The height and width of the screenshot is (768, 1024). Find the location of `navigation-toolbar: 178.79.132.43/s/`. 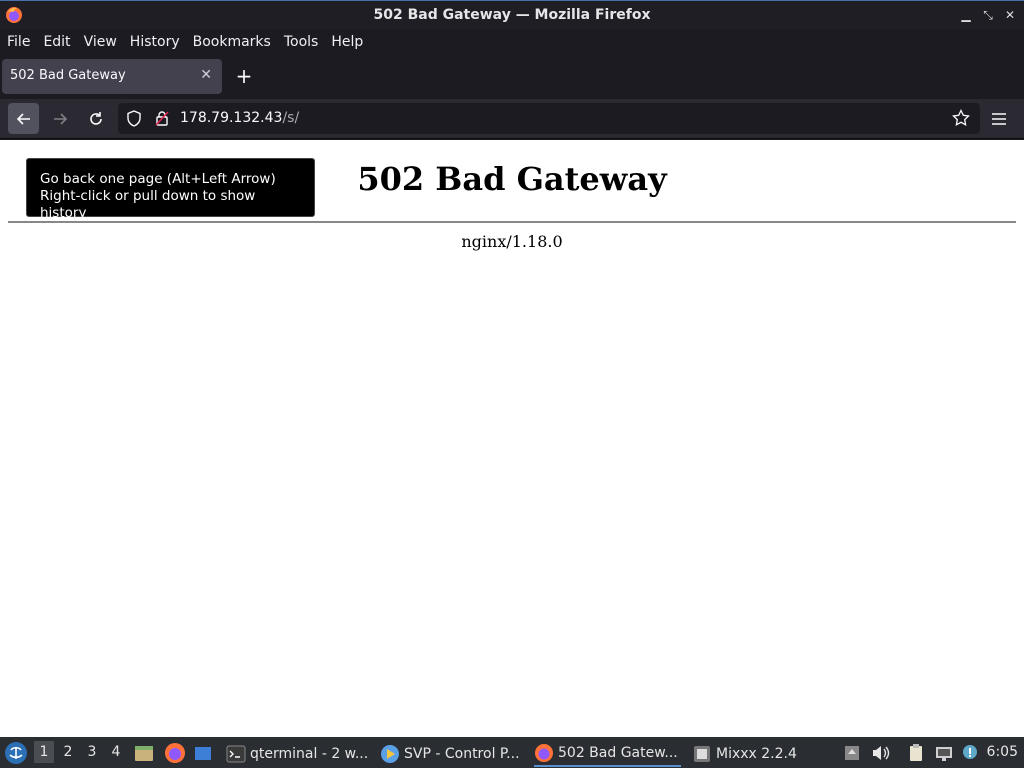

navigation-toolbar: 178.79.132.43/s/ is located at coordinates (512, 119).